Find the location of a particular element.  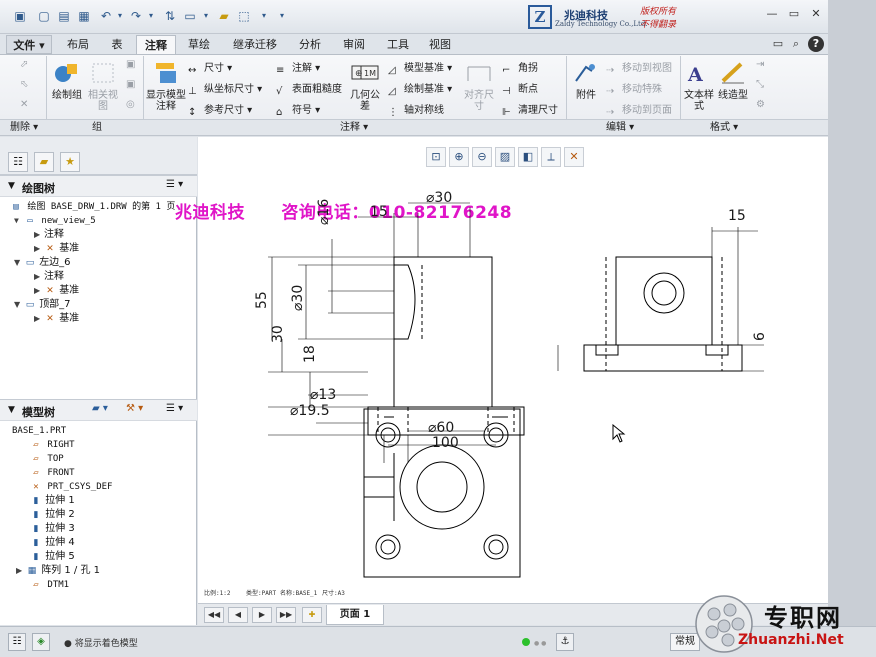

format-tool-icon-3: ⚙ is located at coordinates (760, 104).